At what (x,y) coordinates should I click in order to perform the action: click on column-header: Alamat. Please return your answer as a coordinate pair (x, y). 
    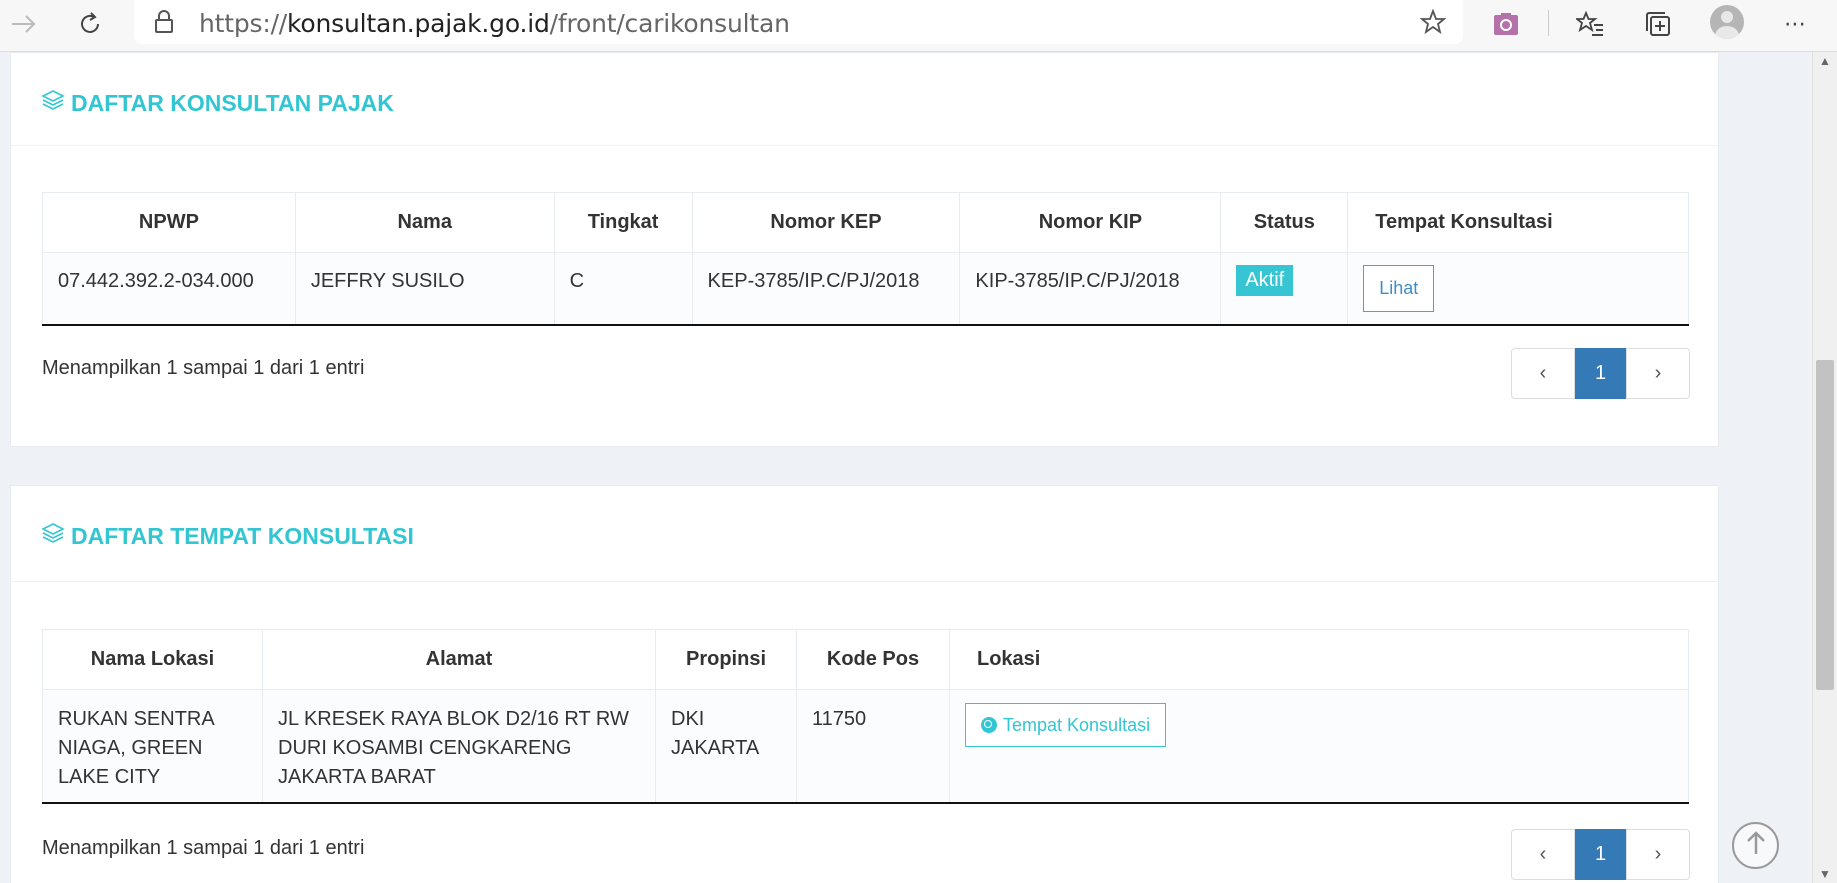
    Looking at the image, I should click on (459, 659).